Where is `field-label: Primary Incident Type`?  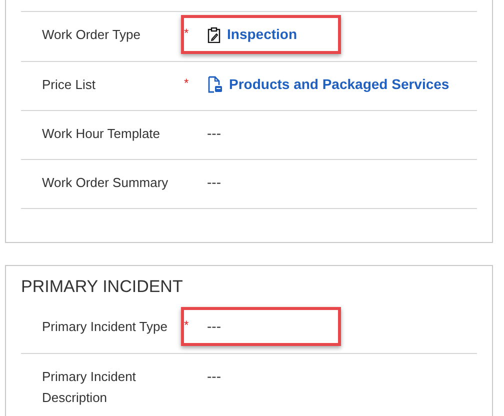 field-label: Primary Incident Type is located at coordinates (105, 327).